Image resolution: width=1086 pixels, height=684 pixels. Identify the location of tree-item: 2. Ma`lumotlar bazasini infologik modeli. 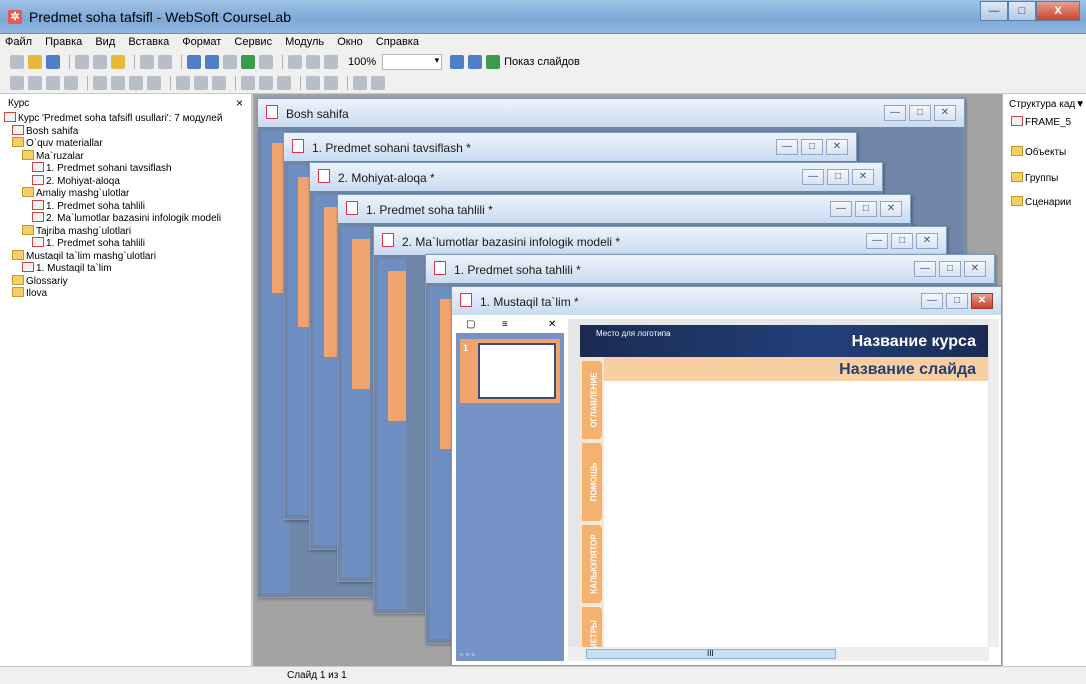
(125, 218).